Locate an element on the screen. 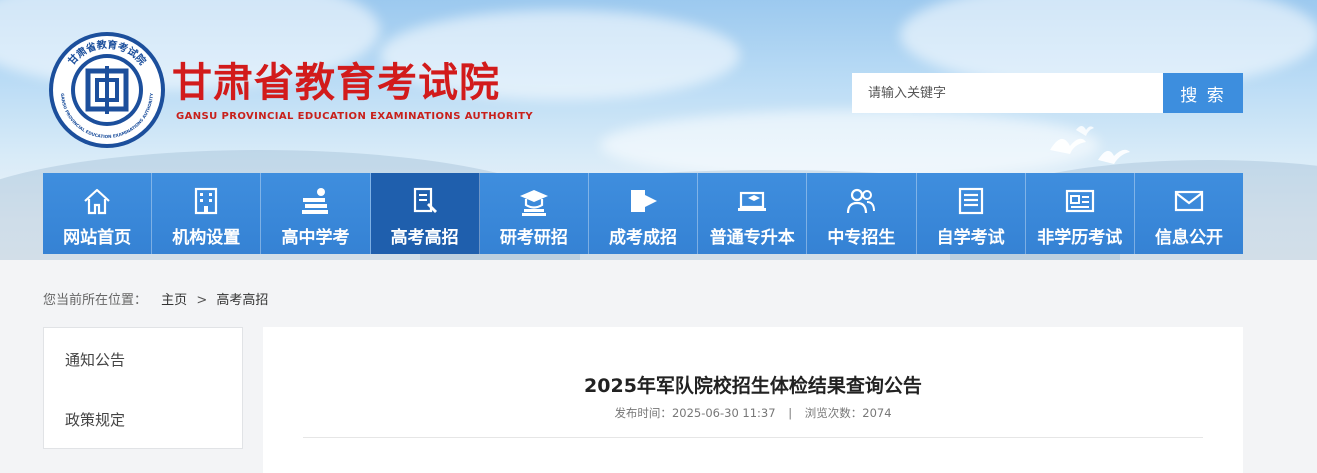 The height and width of the screenshot is (473, 1317). id-card-icon is located at coordinates (1079, 201).